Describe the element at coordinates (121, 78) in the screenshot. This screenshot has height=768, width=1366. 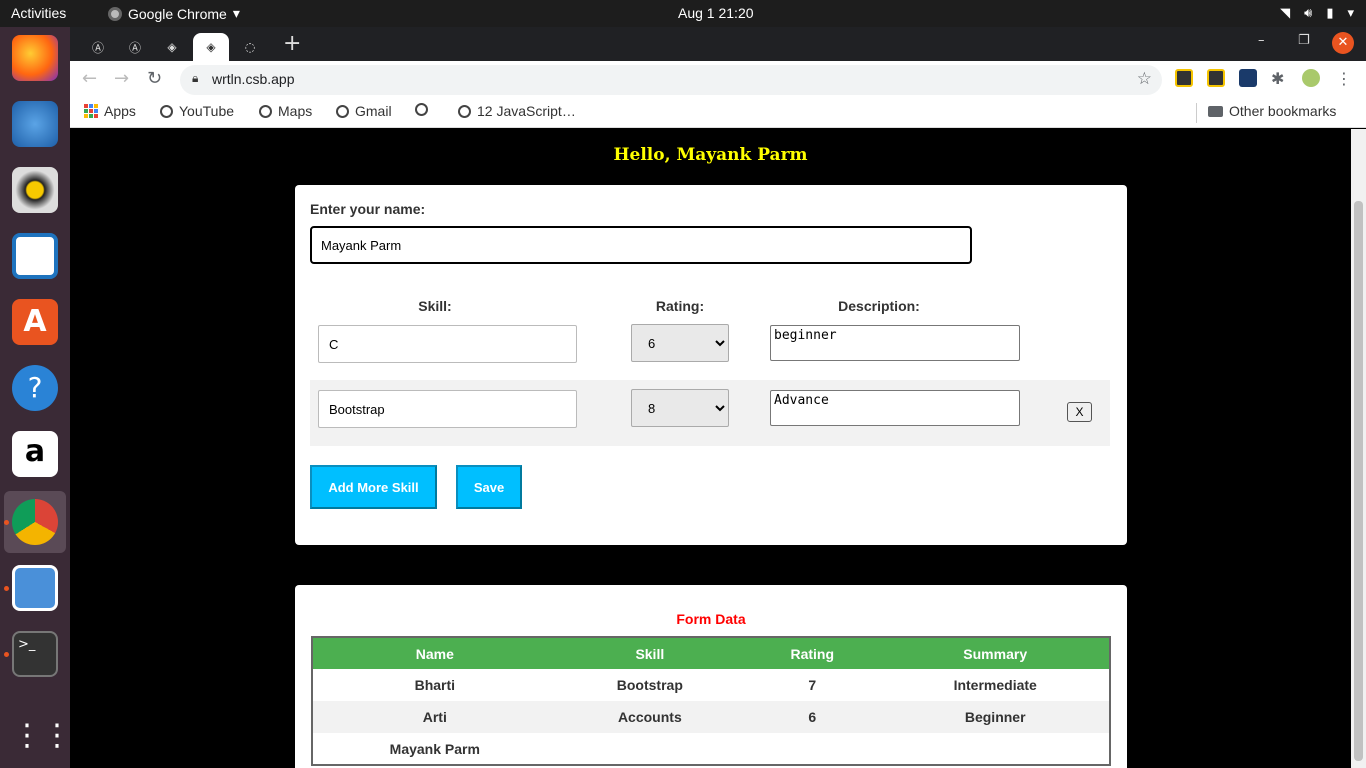
I see `forward-icon: →` at that location.